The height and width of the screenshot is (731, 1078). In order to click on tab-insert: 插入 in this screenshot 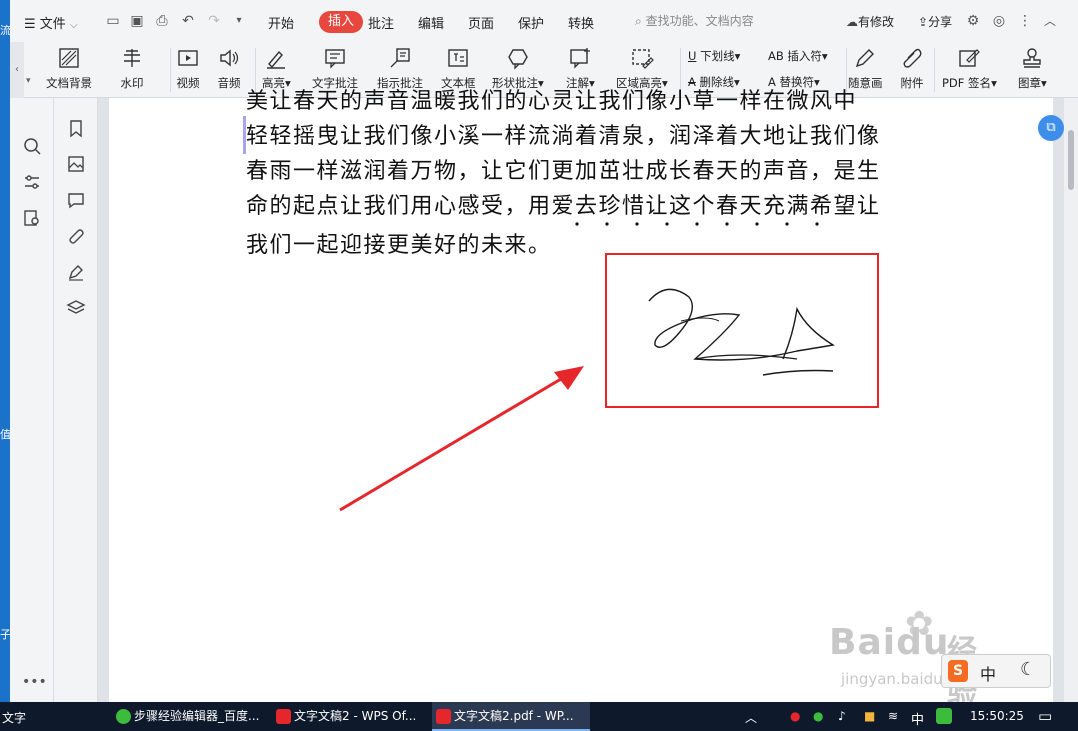, I will do `click(341, 22)`.